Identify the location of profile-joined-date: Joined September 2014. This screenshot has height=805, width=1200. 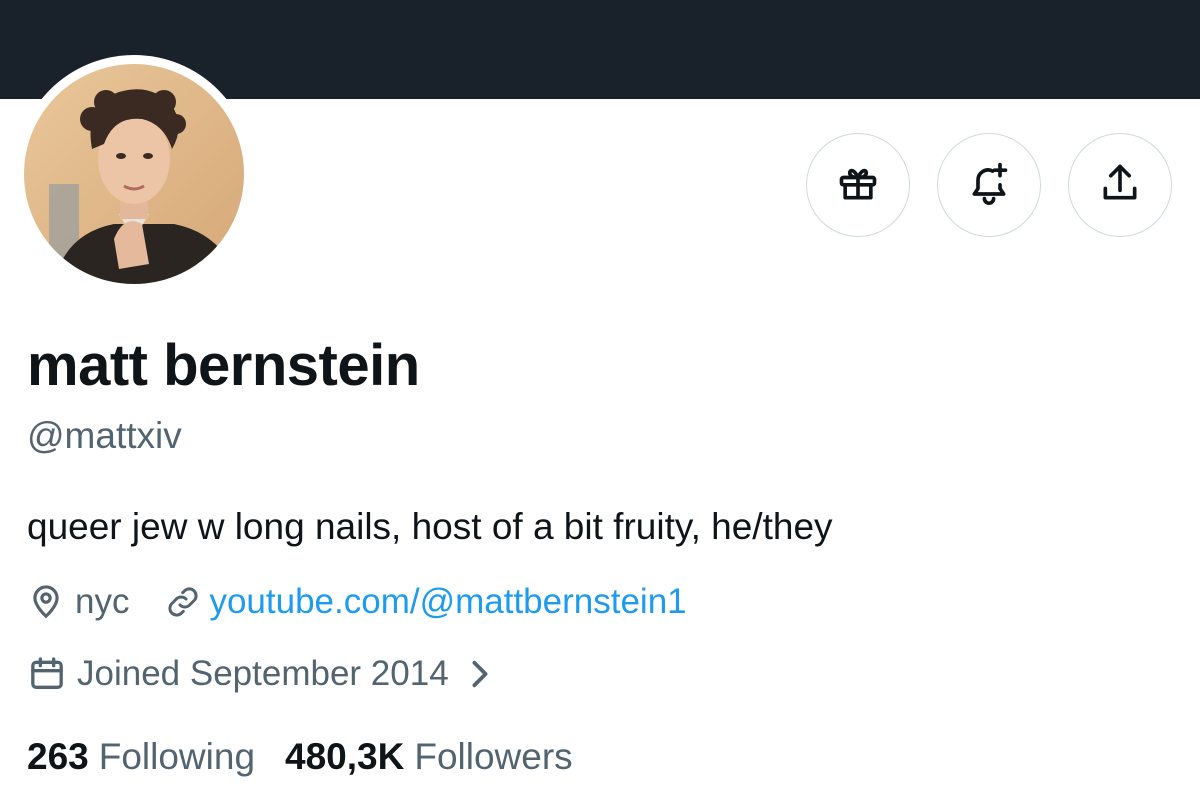
(263, 673).